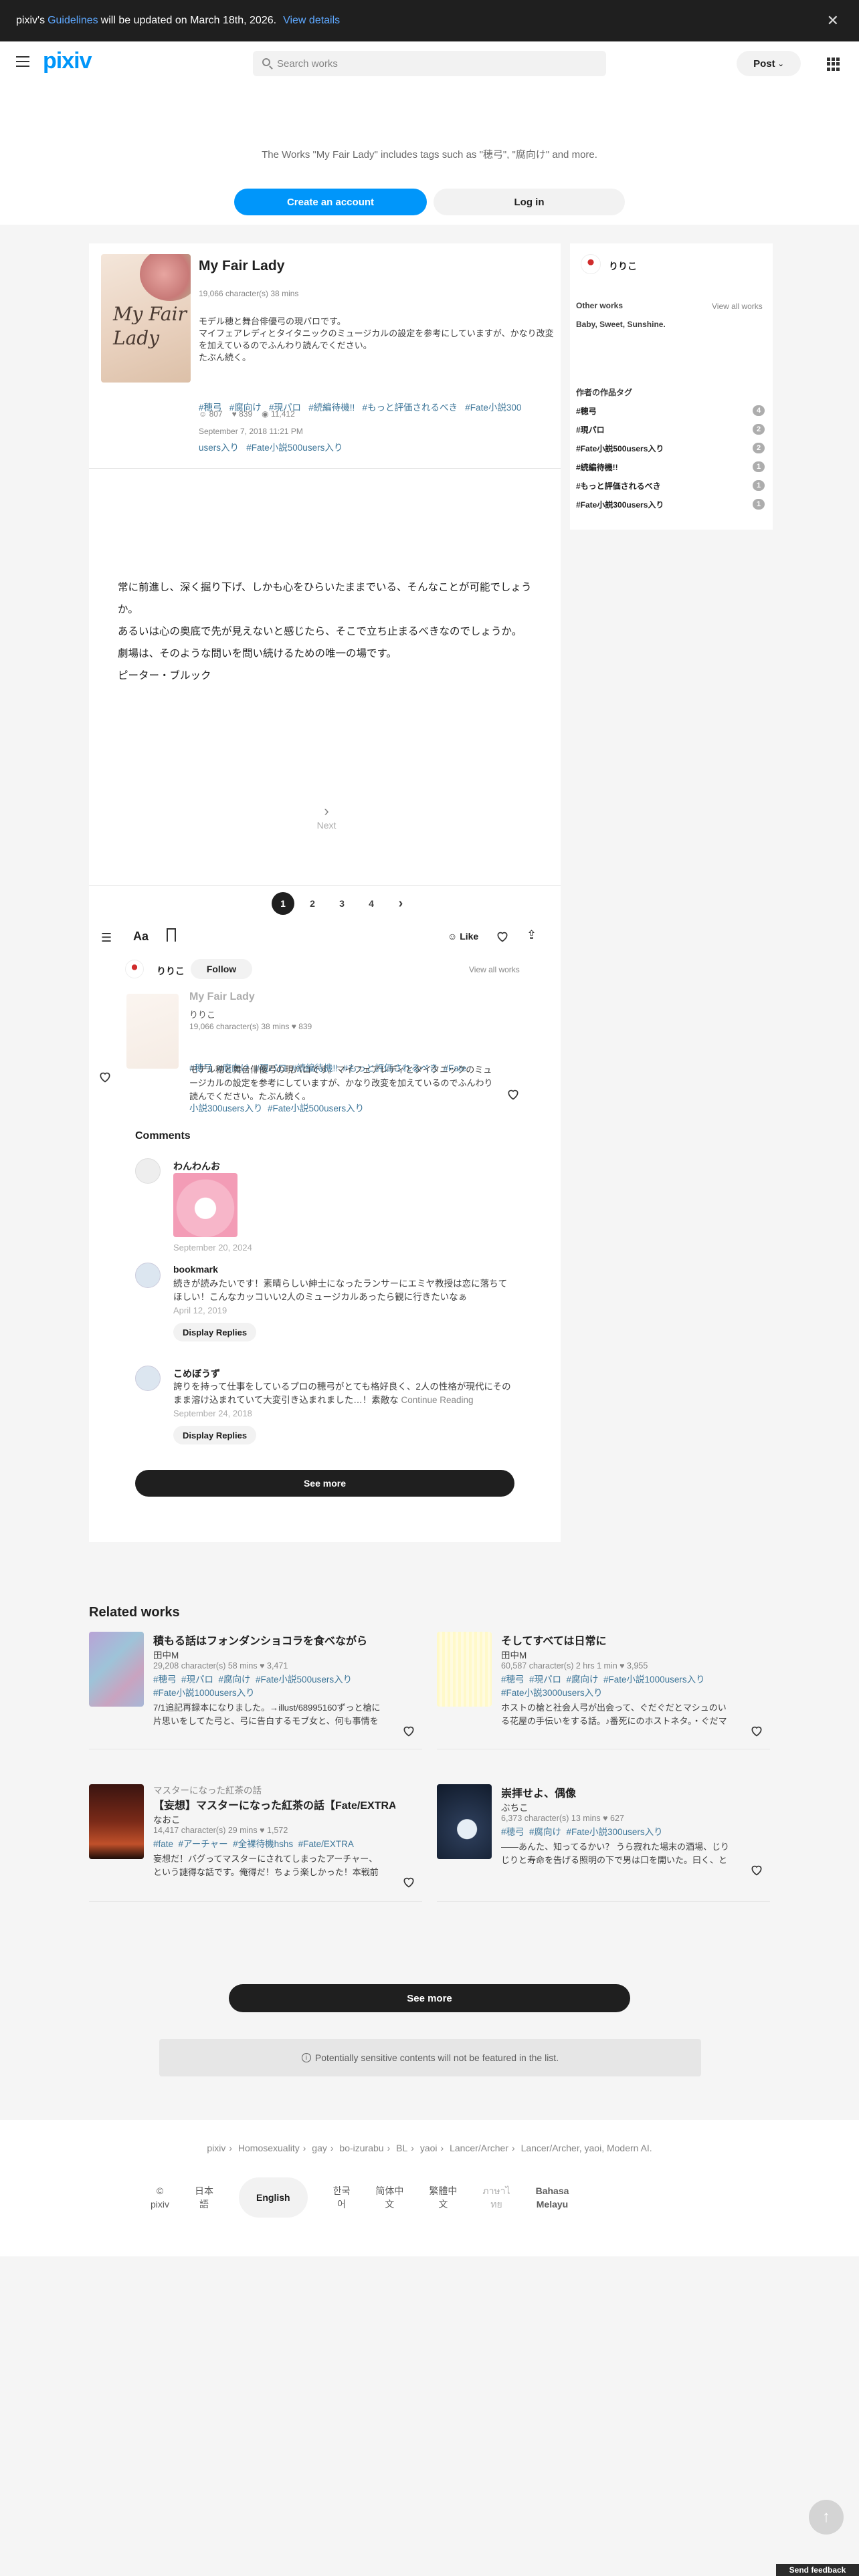 The image size is (859, 2576). I want to click on tag-label: #続編待機!!, so click(597, 471).